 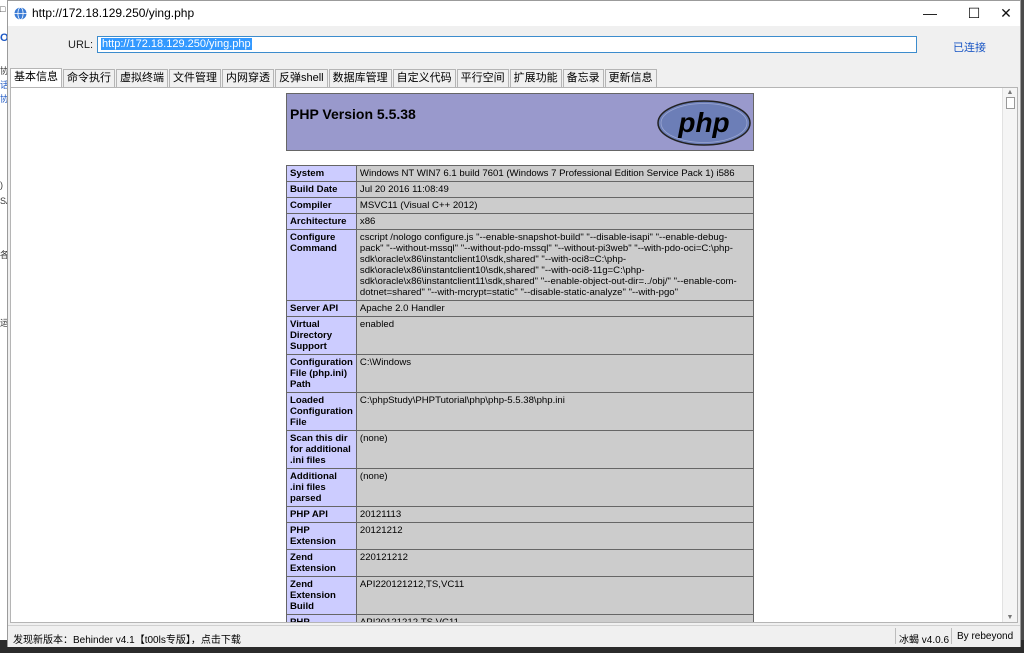 I want to click on phpinfo-key: Zend Extension, so click(x=321, y=563).